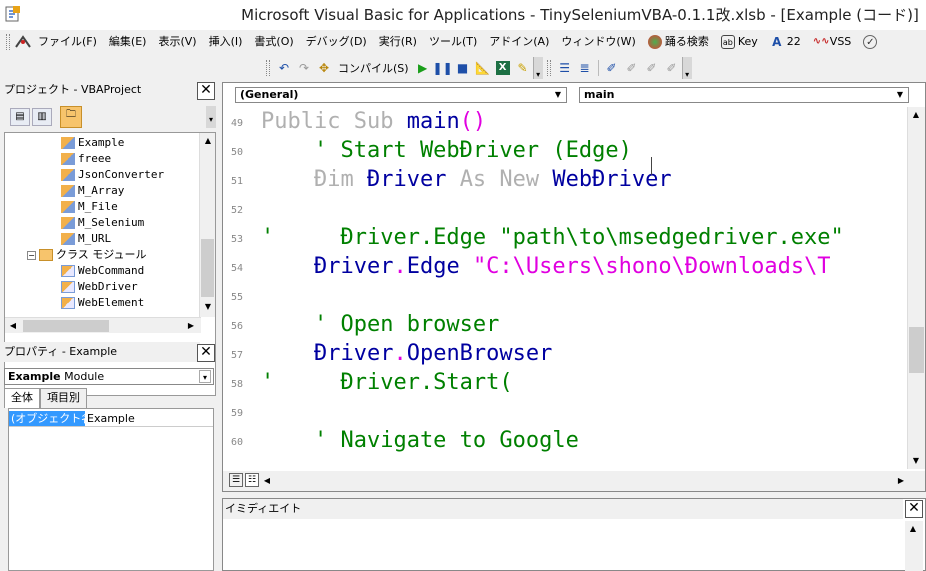 This screenshot has height=571, width=926. I want to click on procedure-combo: main ▼, so click(744, 95).